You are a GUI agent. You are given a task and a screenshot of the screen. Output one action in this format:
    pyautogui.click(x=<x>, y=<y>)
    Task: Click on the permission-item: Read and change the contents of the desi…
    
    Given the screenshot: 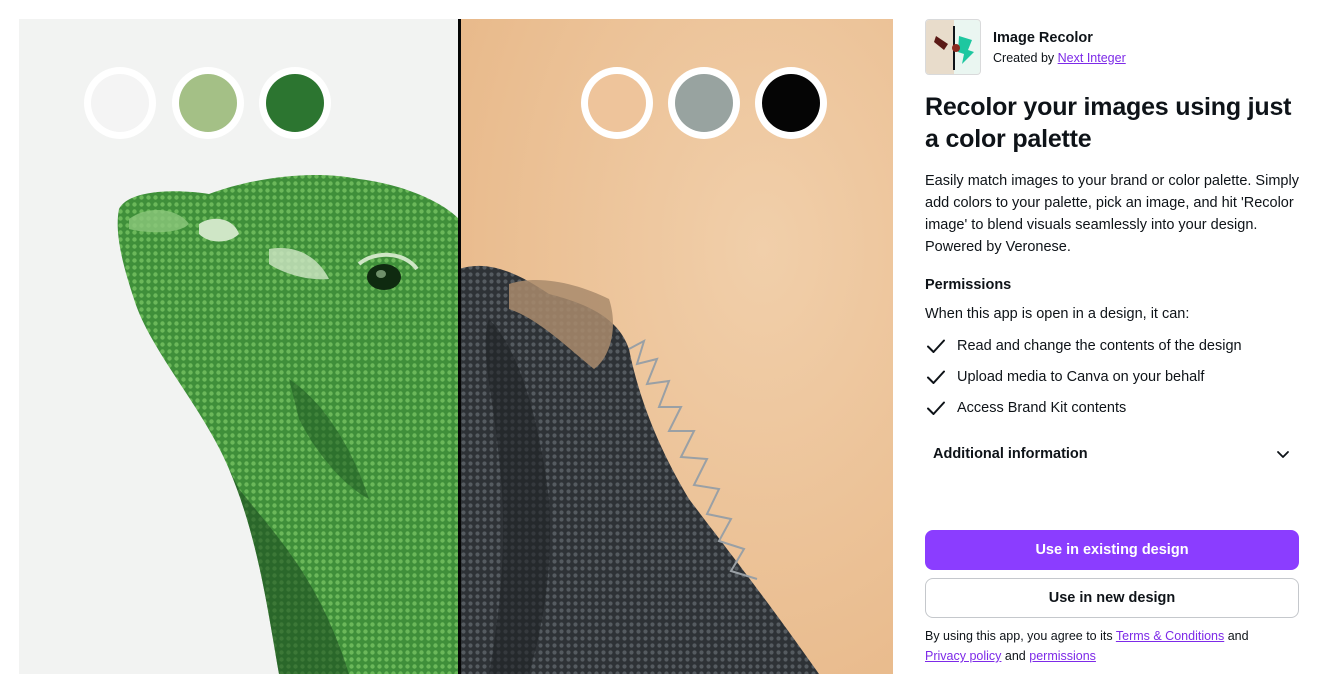 What is the action you would take?
    pyautogui.click(x=1112, y=345)
    